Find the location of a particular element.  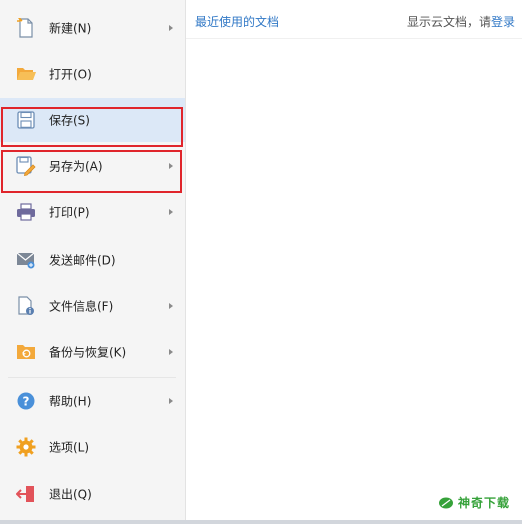

file-info-icon is located at coordinates (26, 306).